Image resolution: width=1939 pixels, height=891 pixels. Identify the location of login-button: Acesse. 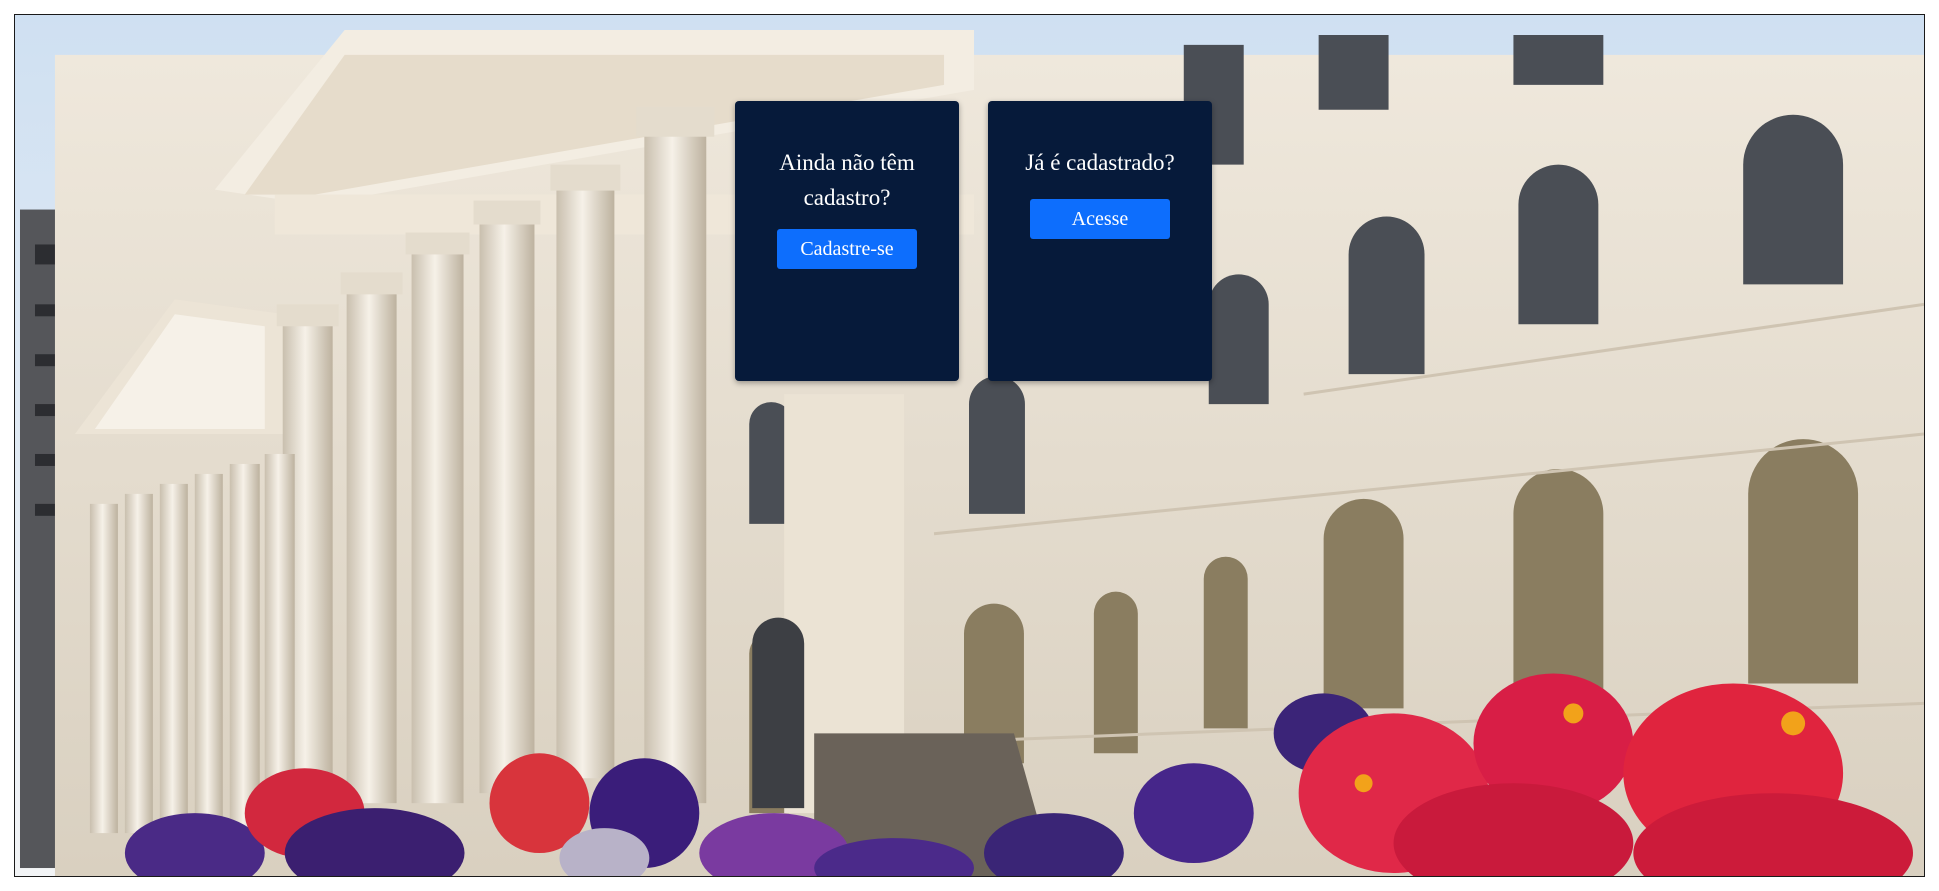
(1100, 219).